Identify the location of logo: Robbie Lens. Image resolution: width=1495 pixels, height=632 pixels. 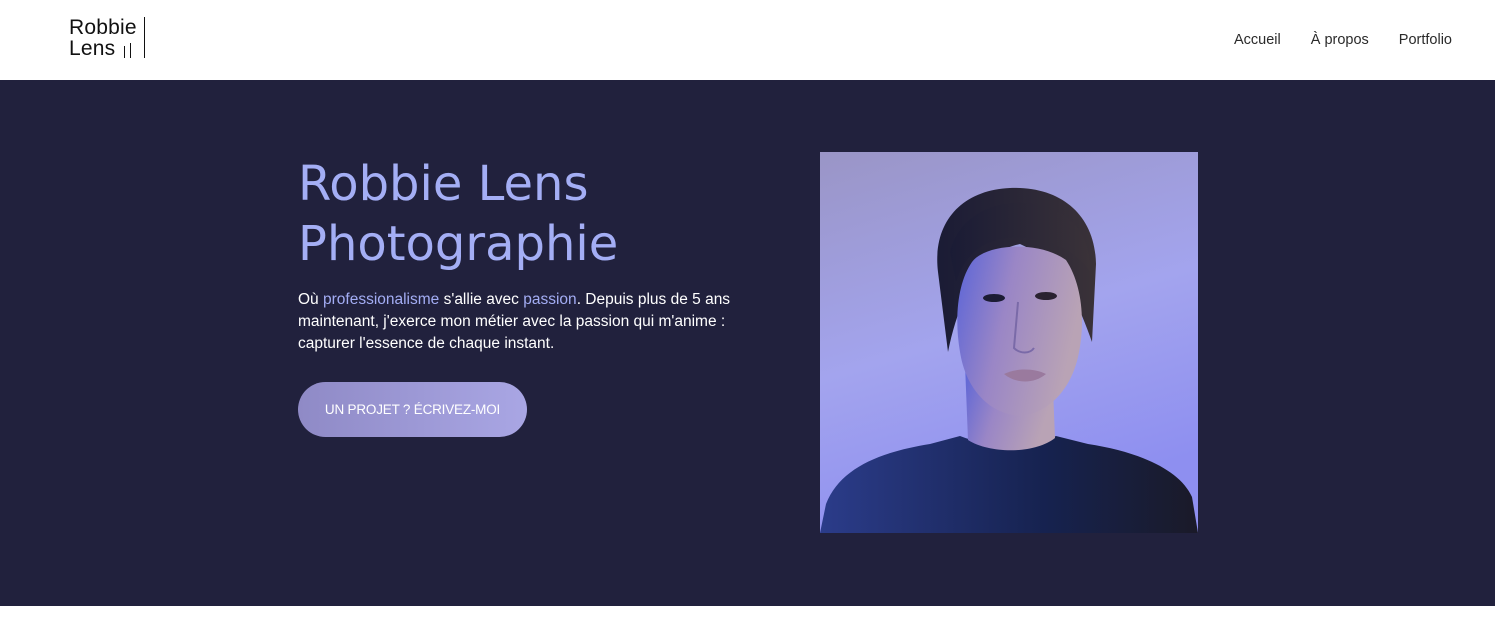
(109, 38).